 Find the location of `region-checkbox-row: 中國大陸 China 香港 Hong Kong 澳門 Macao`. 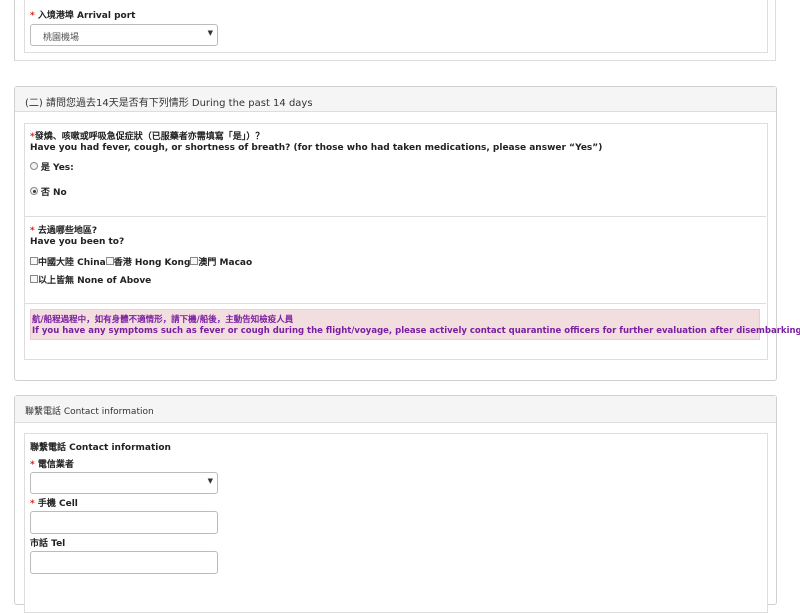

region-checkbox-row: 中國大陸 China 香港 Hong Kong 澳門 Macao is located at coordinates (141, 261).